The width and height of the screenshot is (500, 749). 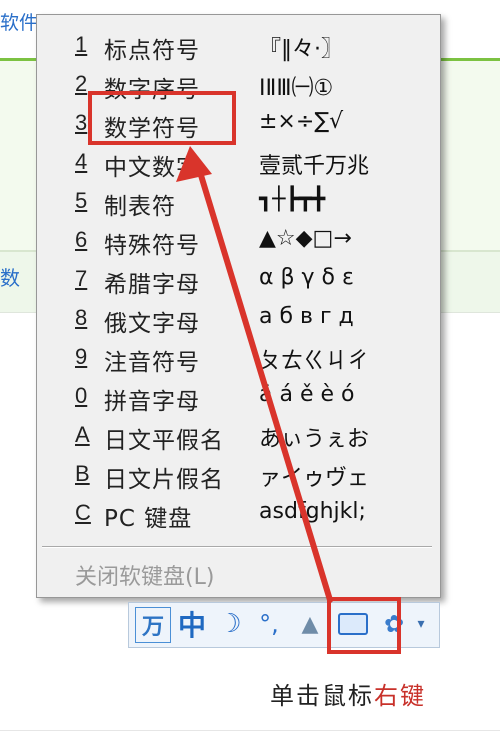 What do you see at coordinates (162, 118) in the screenshot?
I see `highlight-box-math-symbols` at bounding box center [162, 118].